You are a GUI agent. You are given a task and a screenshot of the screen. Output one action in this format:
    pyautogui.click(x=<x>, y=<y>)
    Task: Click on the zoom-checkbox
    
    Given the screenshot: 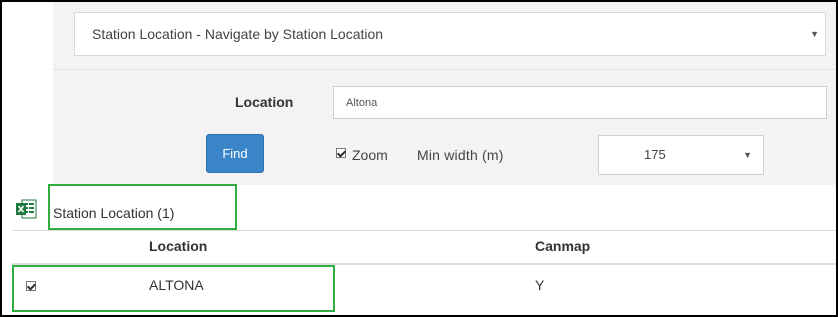 What is the action you would take?
    pyautogui.click(x=341, y=153)
    